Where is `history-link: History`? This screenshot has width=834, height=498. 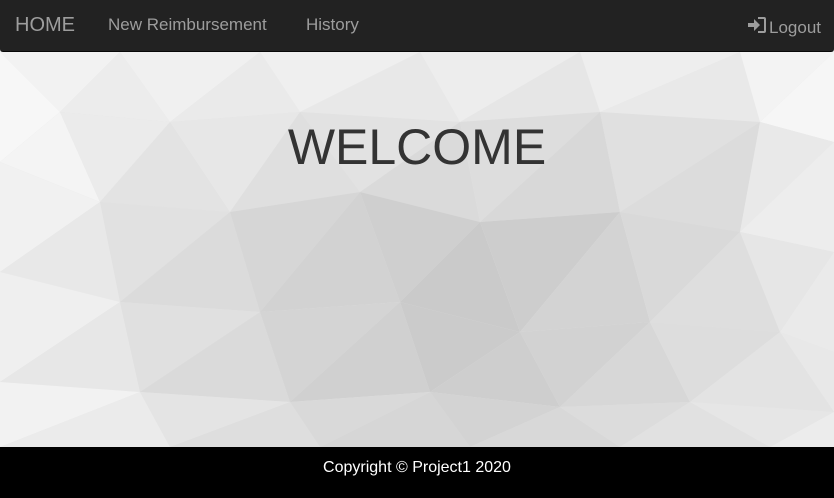
history-link: History is located at coordinates (332, 25).